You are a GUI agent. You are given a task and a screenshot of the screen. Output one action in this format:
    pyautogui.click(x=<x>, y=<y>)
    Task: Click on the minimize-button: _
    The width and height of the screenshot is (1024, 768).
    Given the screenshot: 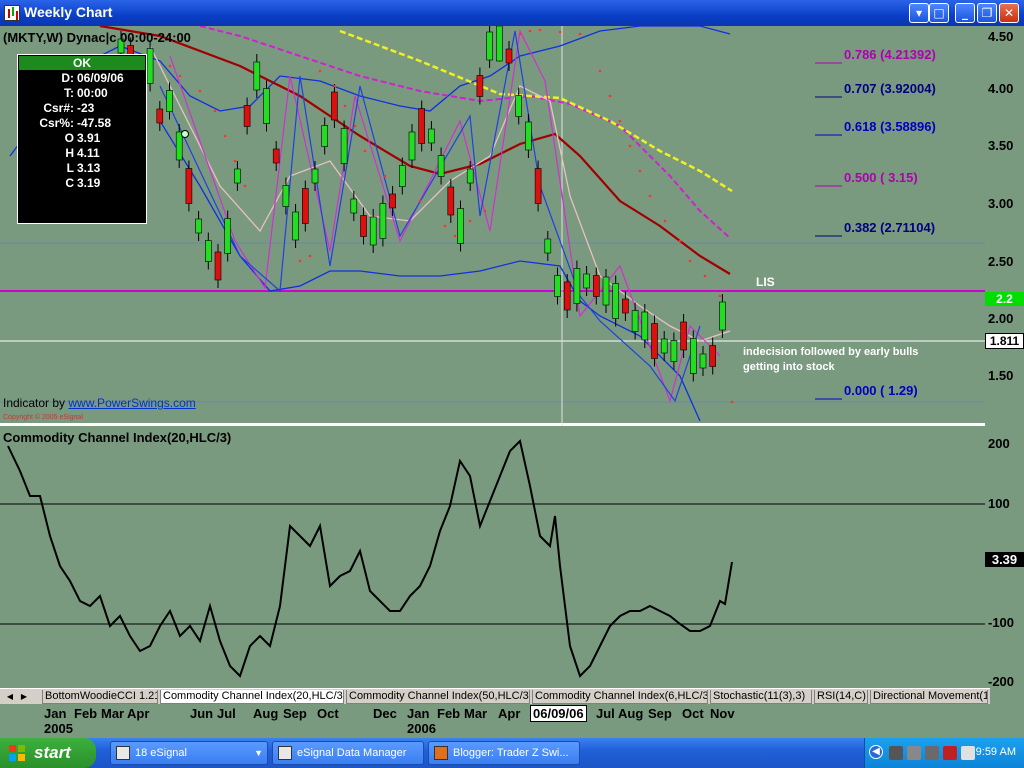 What is the action you would take?
    pyautogui.click(x=965, y=13)
    